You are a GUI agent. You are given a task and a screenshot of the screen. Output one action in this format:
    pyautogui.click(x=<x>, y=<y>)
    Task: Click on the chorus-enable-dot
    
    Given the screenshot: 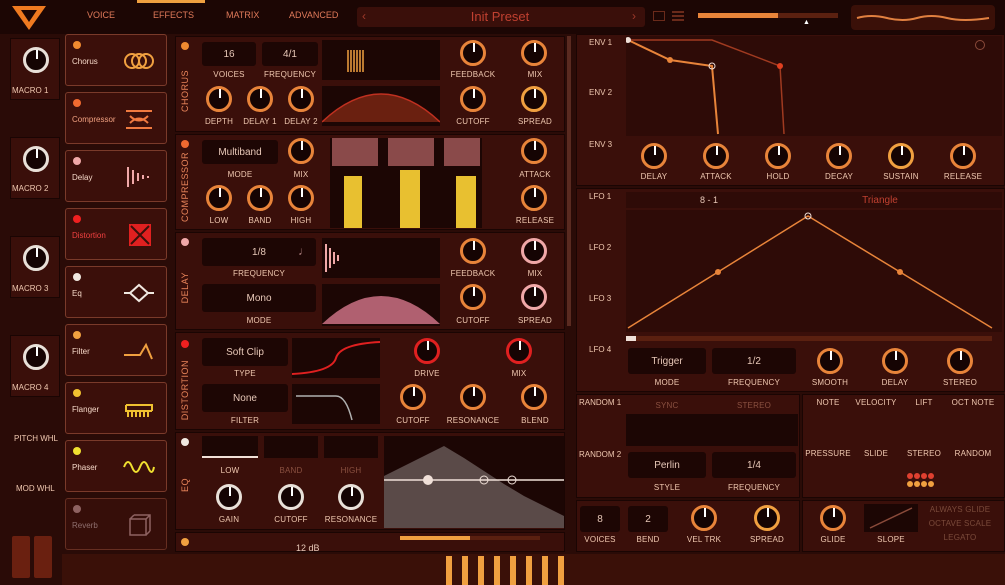 What is the action you would take?
    pyautogui.click(x=77, y=45)
    